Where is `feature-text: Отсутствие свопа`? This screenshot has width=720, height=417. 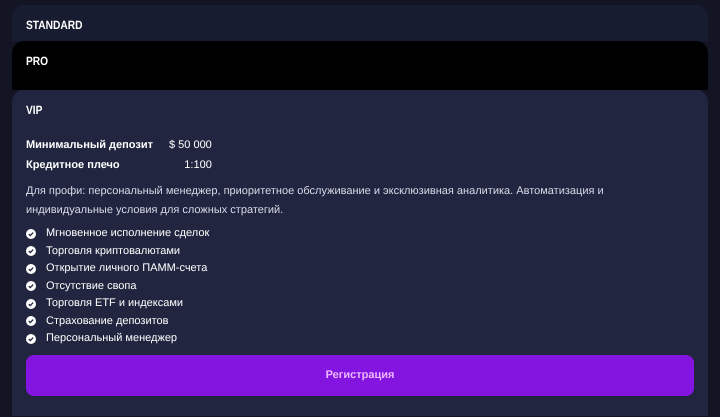
feature-text: Отсутствие свопа is located at coordinates (91, 286).